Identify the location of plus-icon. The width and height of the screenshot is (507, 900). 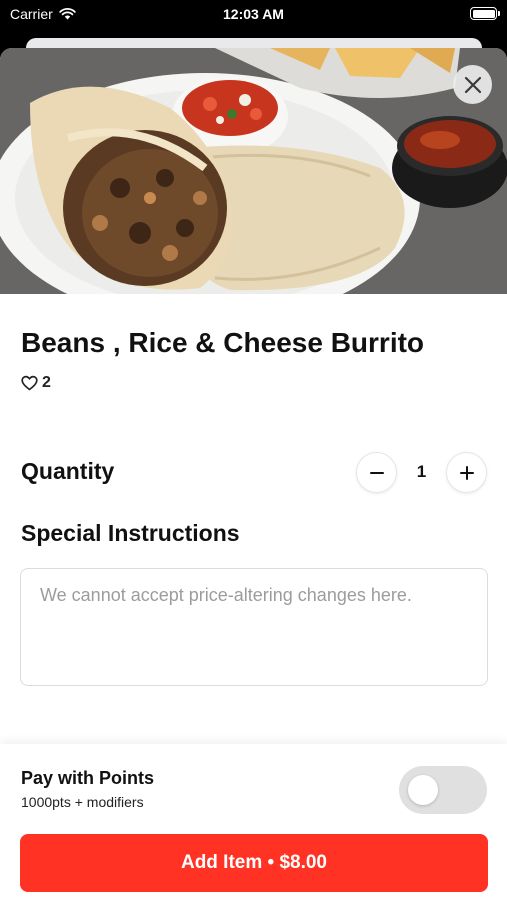
(466, 472).